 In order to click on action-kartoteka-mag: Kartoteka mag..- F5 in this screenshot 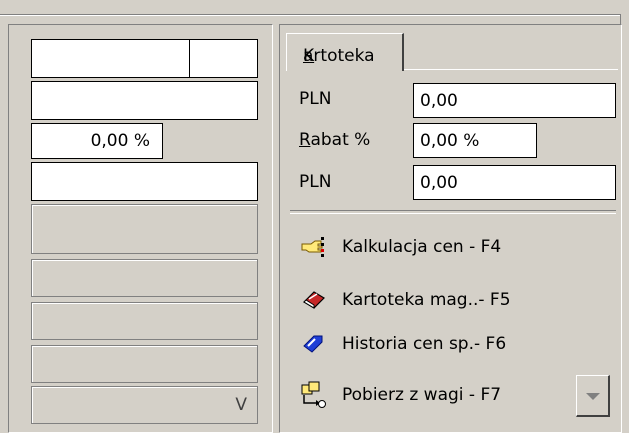, I will do `click(405, 300)`.